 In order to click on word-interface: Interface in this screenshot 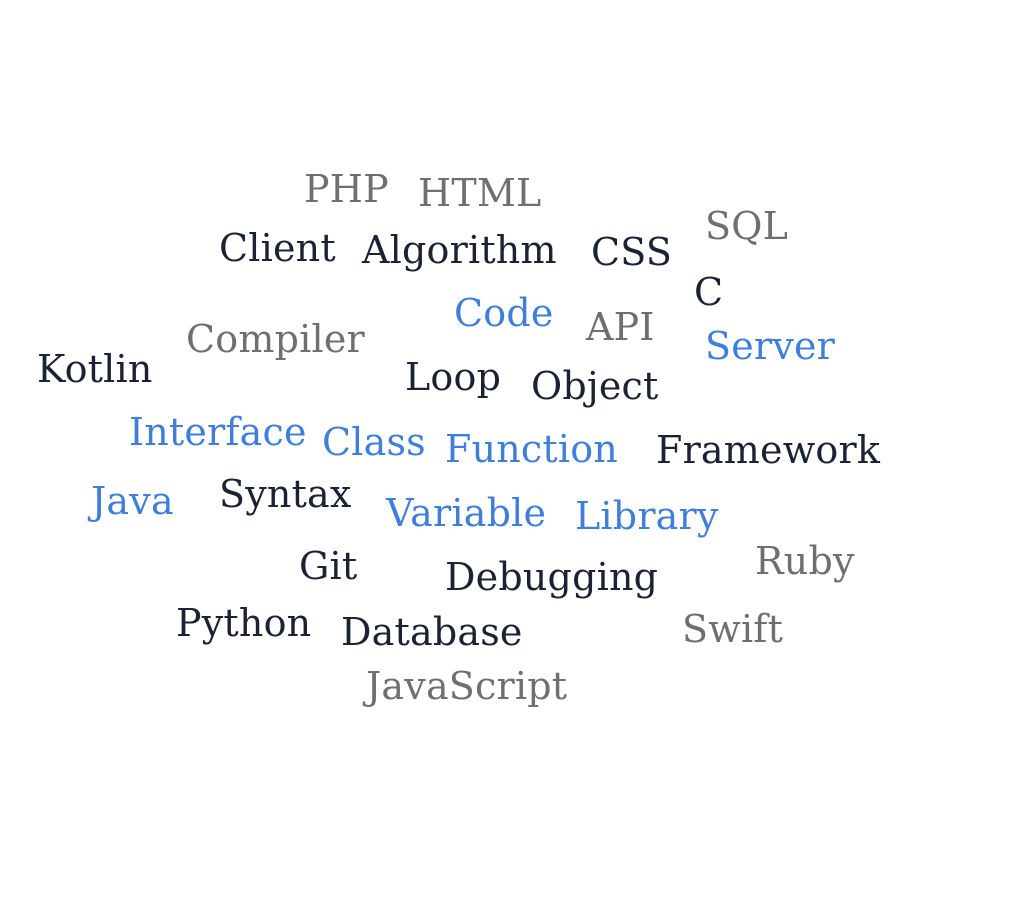, I will do `click(218, 432)`.